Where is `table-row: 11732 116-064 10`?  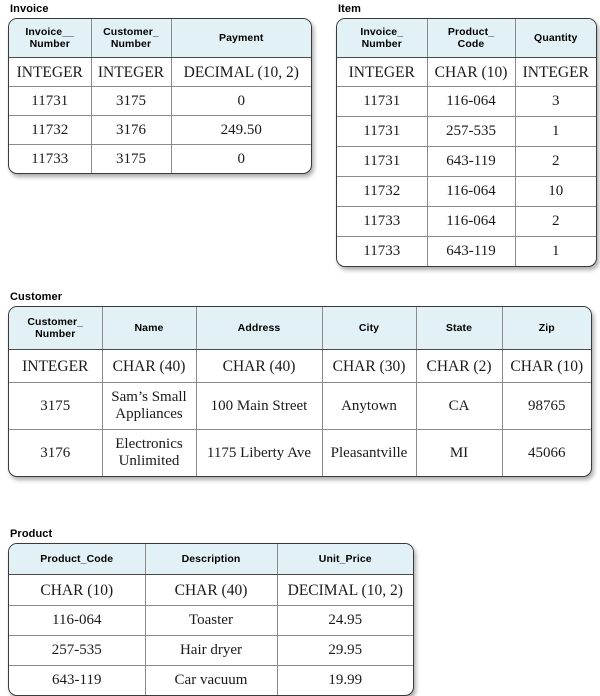 table-row: 11732 116-064 10 is located at coordinates (466, 191).